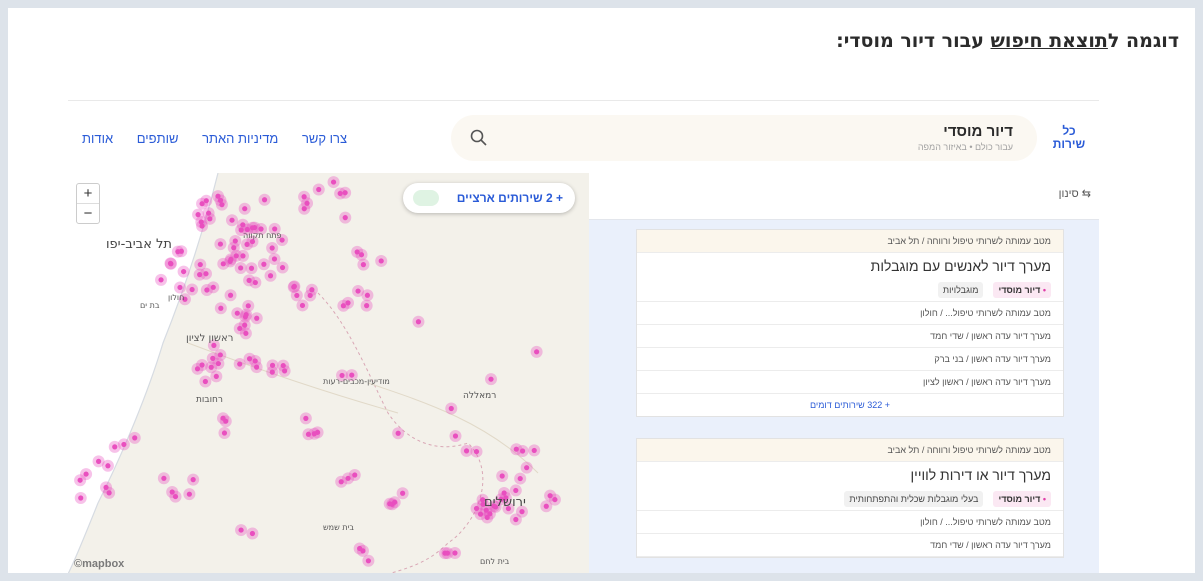  What do you see at coordinates (88, 193) in the screenshot?
I see `zoom-in-button: +` at bounding box center [88, 193].